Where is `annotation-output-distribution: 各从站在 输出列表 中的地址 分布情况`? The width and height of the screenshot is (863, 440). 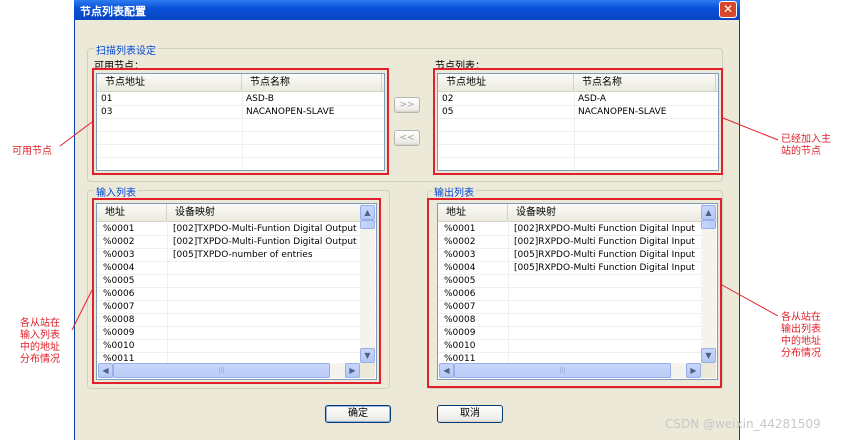
annotation-output-distribution: 各从站在 输出列表 中的地址 分布情况 is located at coordinates (801, 335).